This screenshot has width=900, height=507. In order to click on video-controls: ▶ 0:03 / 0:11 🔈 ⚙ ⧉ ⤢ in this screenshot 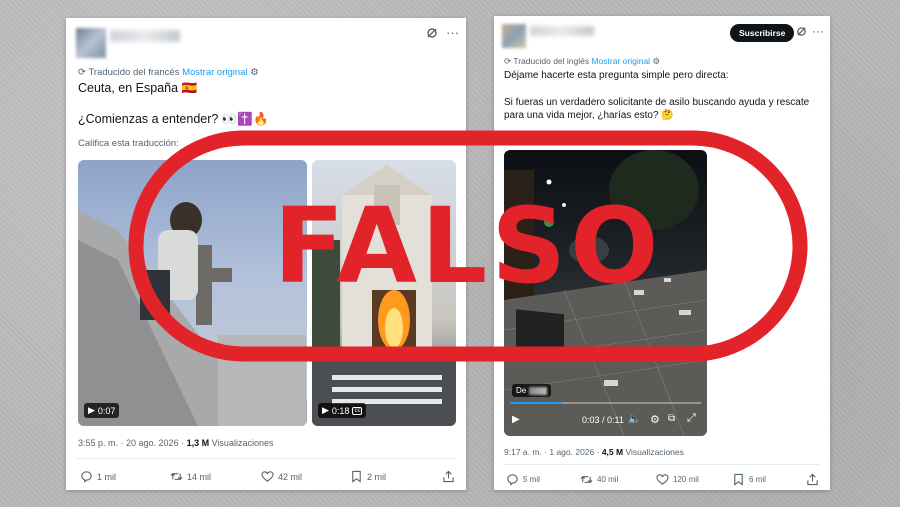, I will do `click(605, 417)`.